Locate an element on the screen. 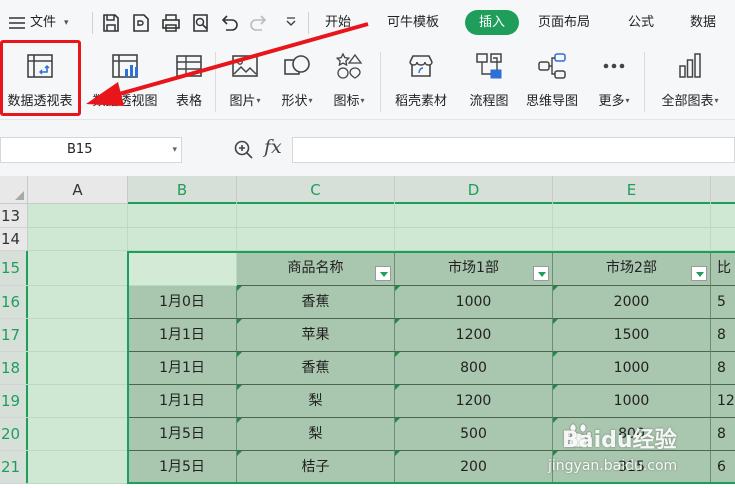 This screenshot has height=488, width=735. table-row-cell: 6 is located at coordinates (723, 467).